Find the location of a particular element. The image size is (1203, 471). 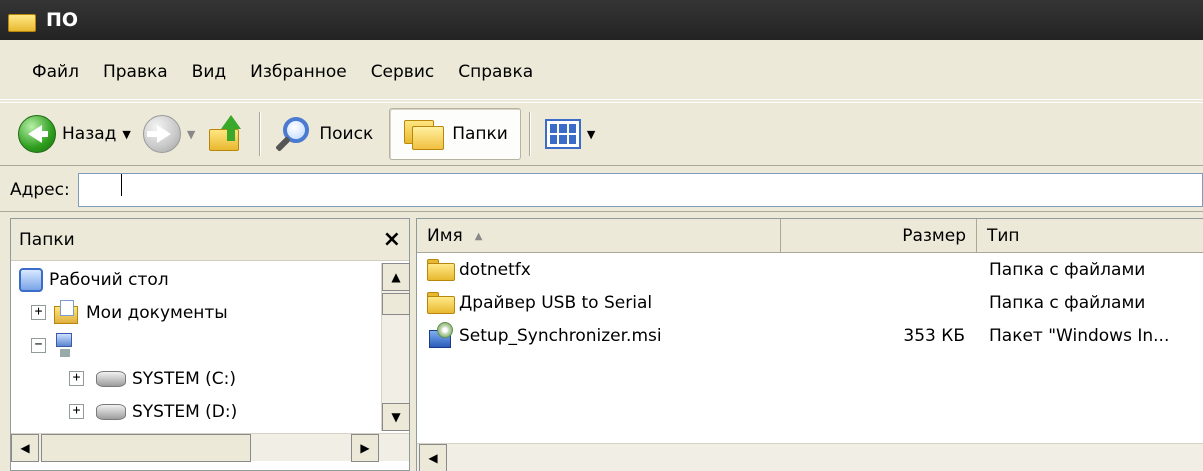

tree-item-label: Рабочий стол is located at coordinates (109, 279).